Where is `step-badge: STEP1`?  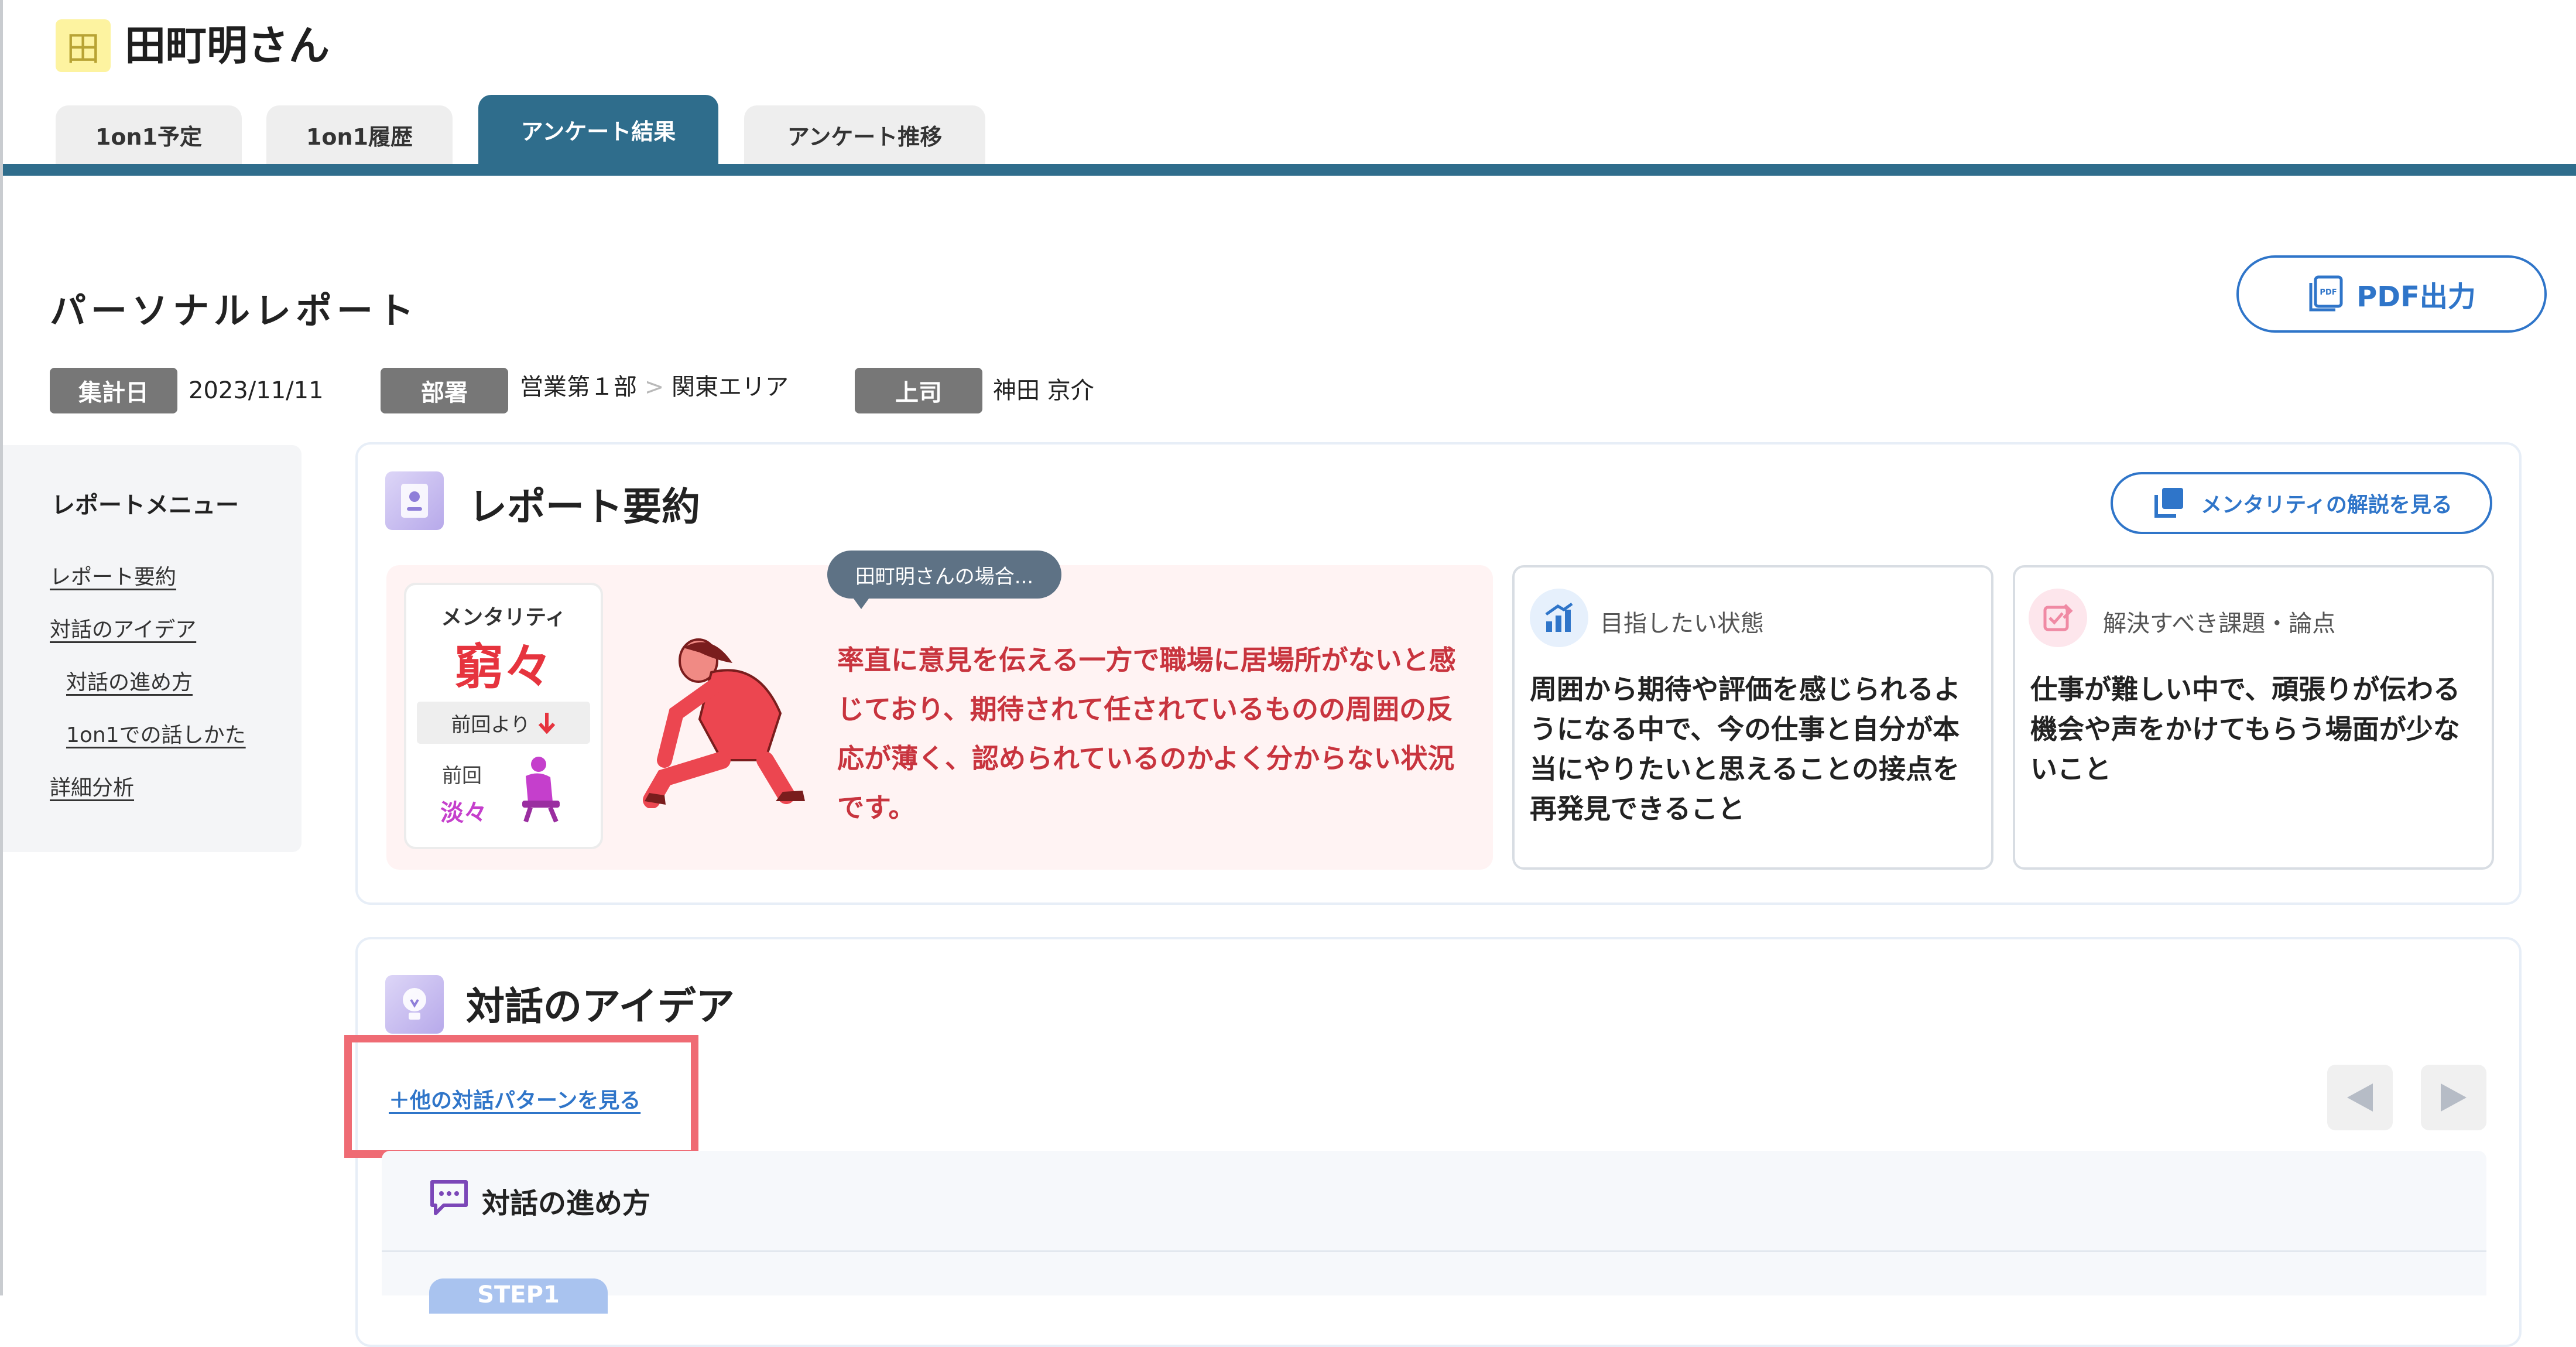 step-badge: STEP1 is located at coordinates (518, 1296).